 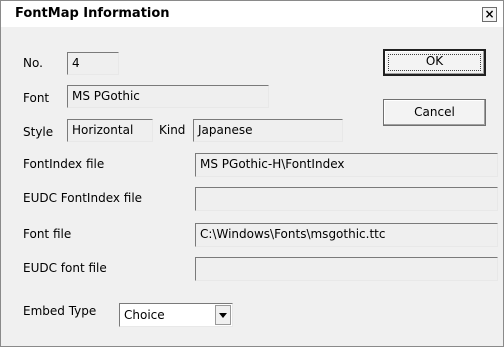 I want to click on title-bar: FontMap Information ×, so click(x=252, y=14).